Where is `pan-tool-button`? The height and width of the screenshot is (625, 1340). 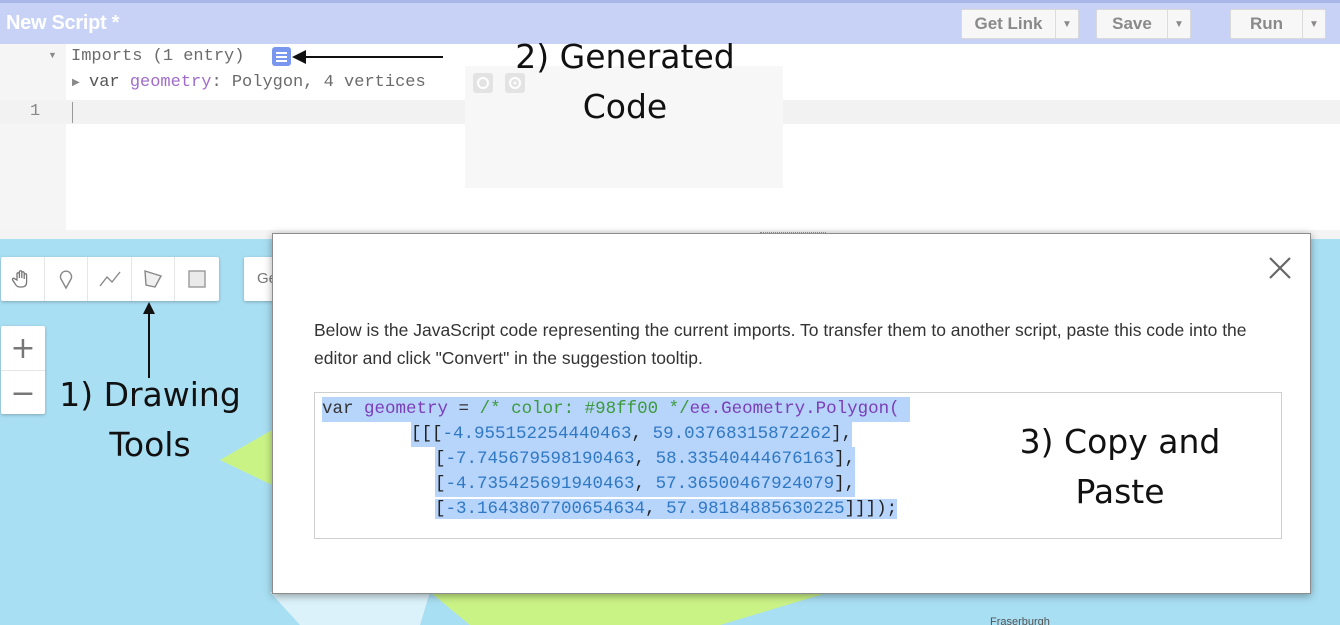 pan-tool-button is located at coordinates (23, 279).